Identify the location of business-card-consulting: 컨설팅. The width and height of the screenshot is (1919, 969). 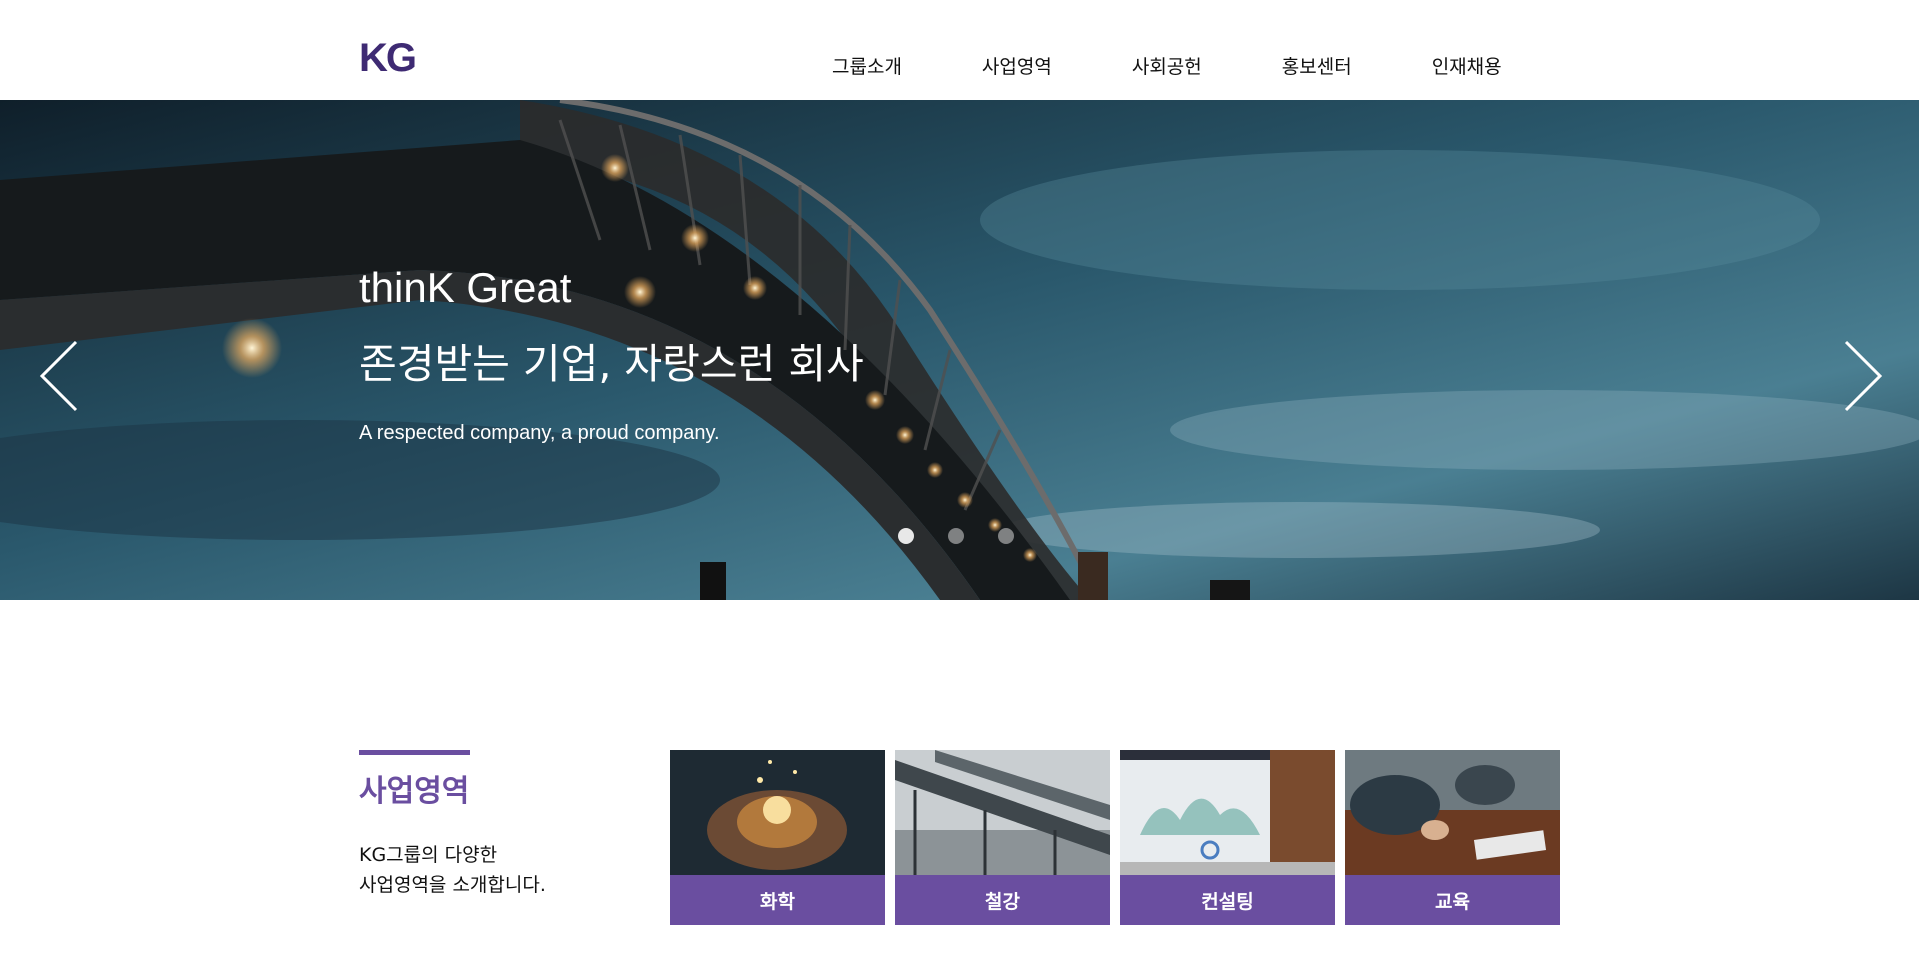
(1227, 837).